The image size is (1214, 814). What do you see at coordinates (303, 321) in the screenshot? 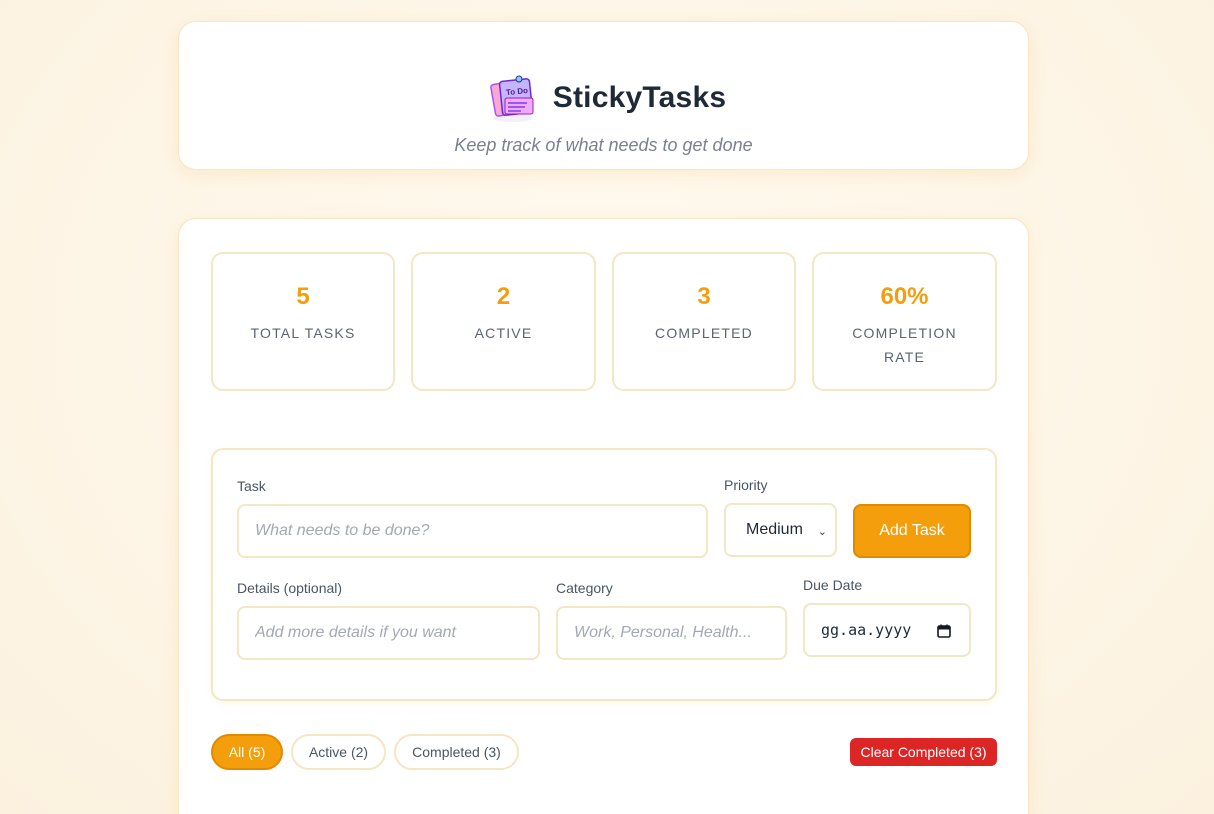
I see `stat-total-tasks: 5 TOTAL TASKS` at bounding box center [303, 321].